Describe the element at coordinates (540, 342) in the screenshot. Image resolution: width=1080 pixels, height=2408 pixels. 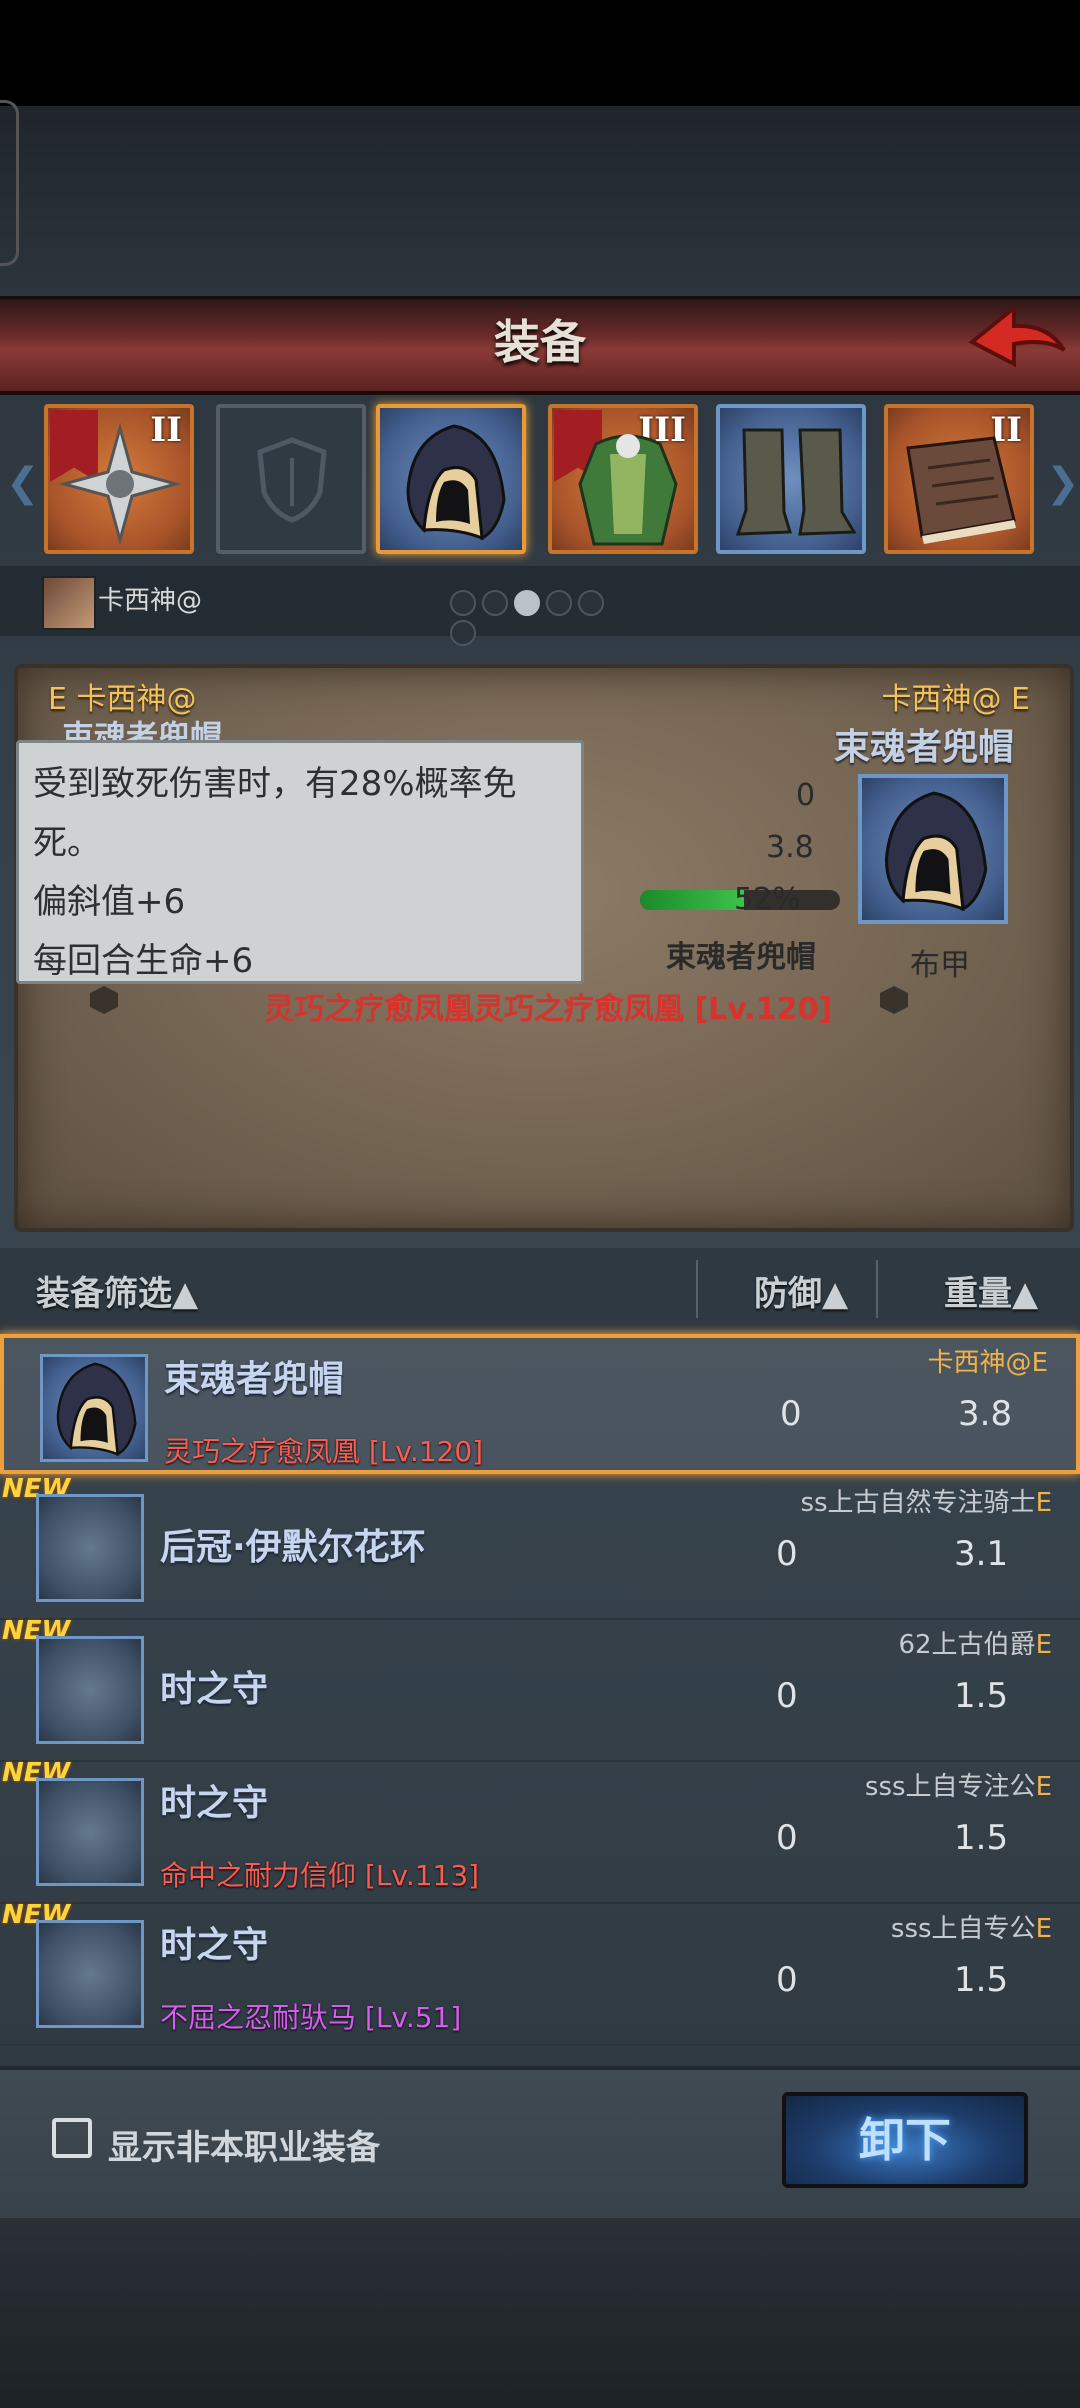
I see `page-title: 装备` at that location.